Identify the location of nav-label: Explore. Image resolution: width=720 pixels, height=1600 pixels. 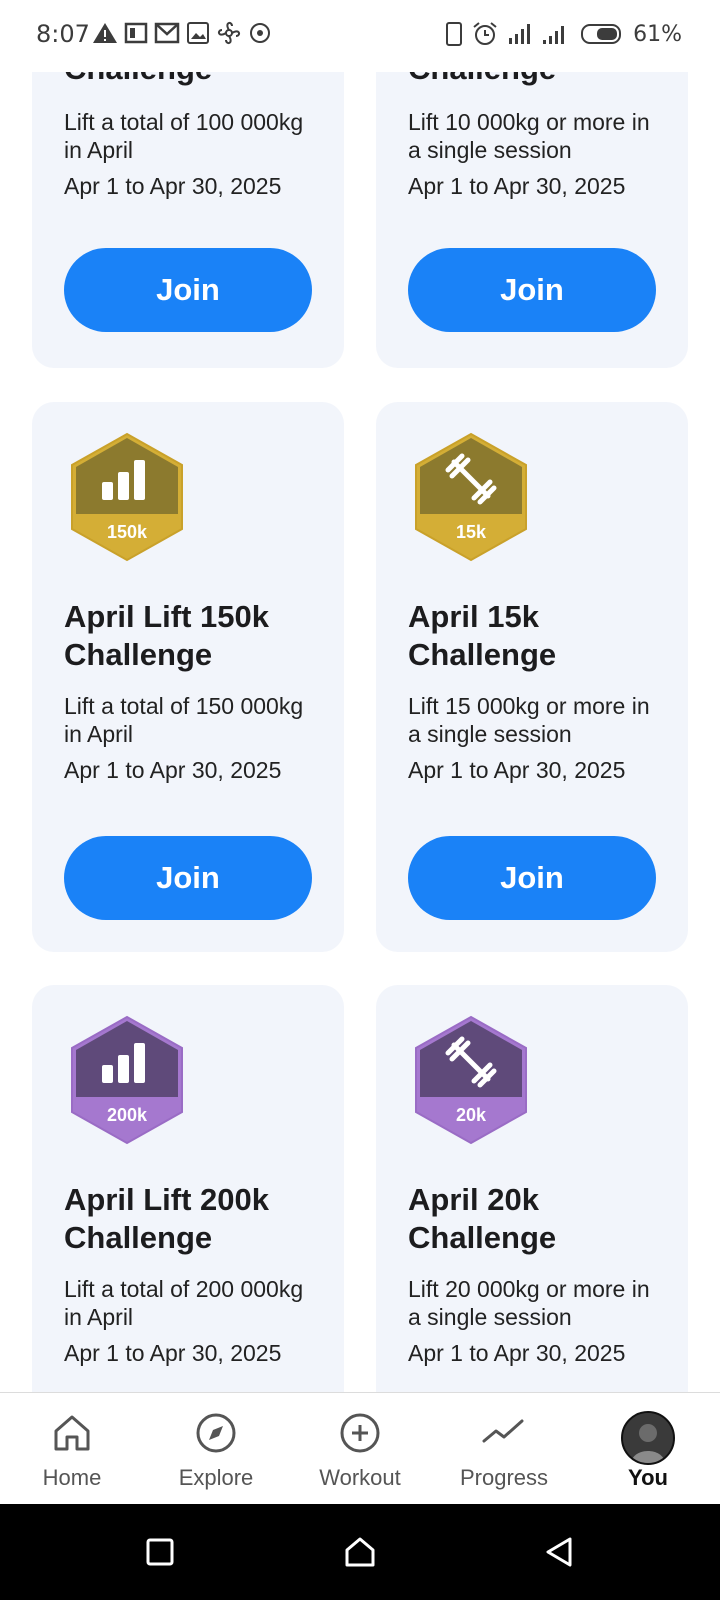
(216, 1477).